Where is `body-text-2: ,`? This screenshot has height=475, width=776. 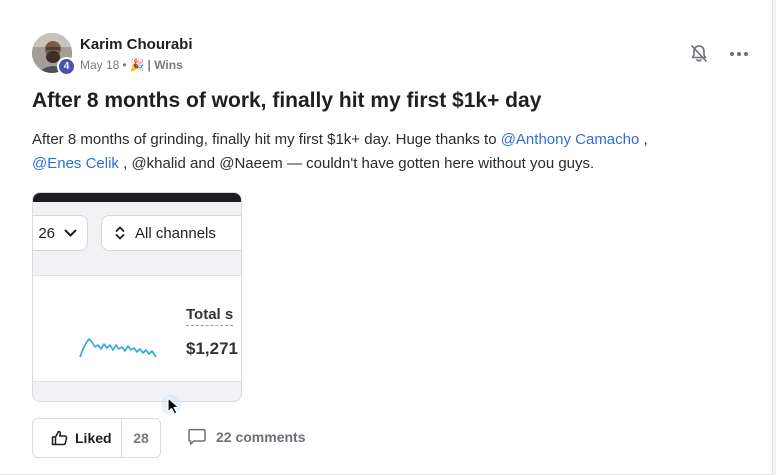 body-text-2: , is located at coordinates (643, 139).